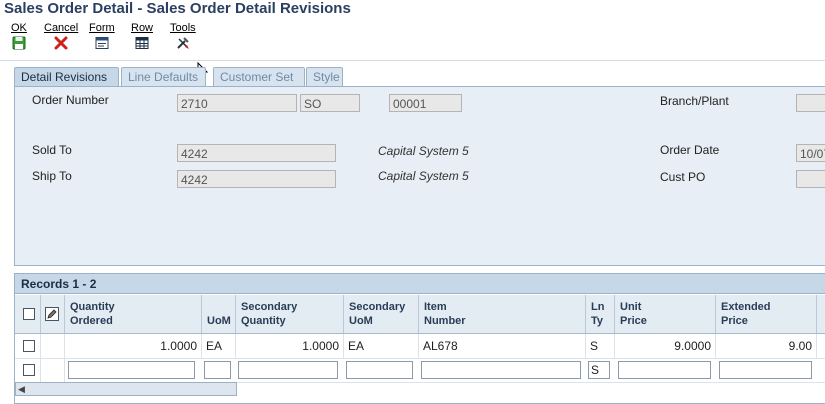 This screenshot has width=825, height=404. What do you see at coordinates (665, 314) in the screenshot?
I see `col-unit-price: Unit Price` at bounding box center [665, 314].